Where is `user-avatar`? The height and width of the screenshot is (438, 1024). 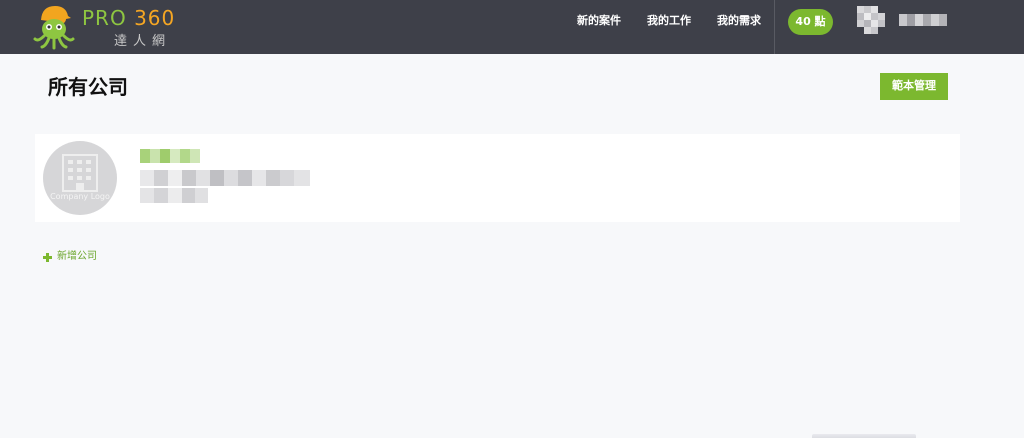 user-avatar is located at coordinates (871, 21).